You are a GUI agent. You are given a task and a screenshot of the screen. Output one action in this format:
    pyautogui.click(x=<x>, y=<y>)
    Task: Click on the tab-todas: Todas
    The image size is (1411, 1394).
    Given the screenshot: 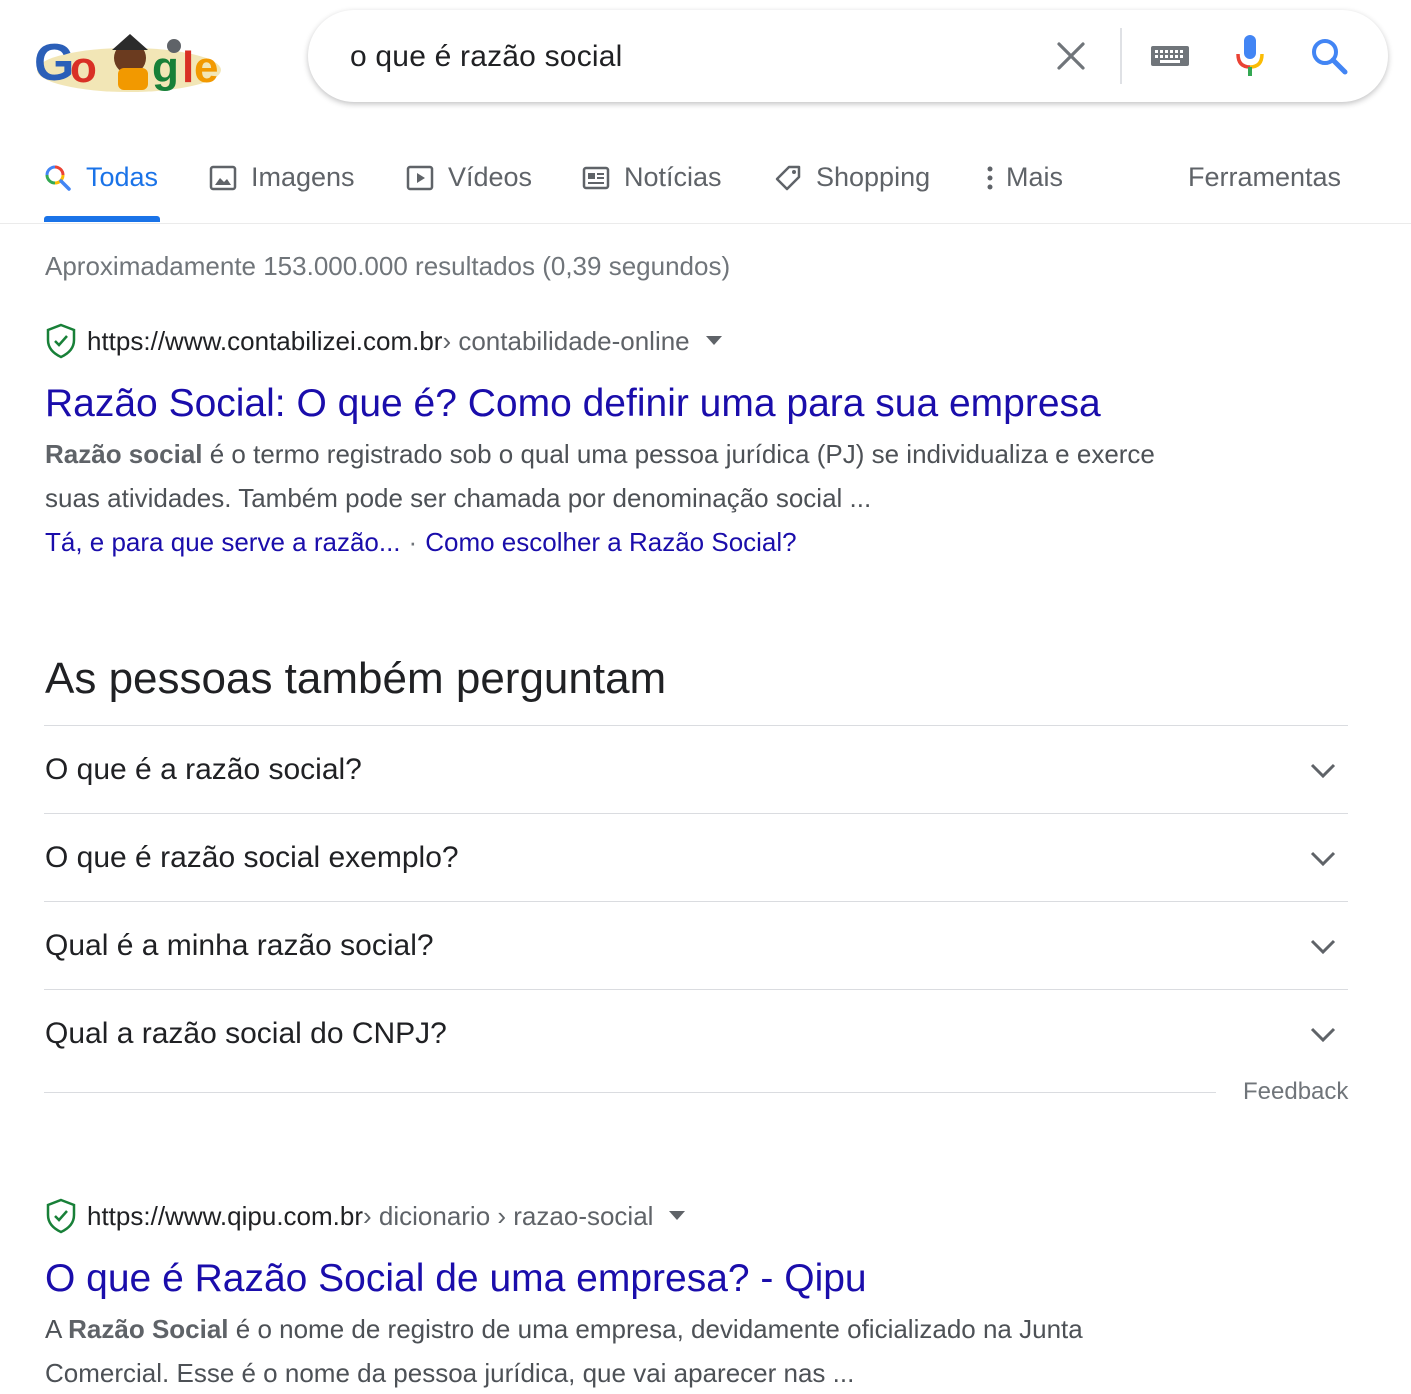 What is the action you would take?
    pyautogui.click(x=101, y=177)
    